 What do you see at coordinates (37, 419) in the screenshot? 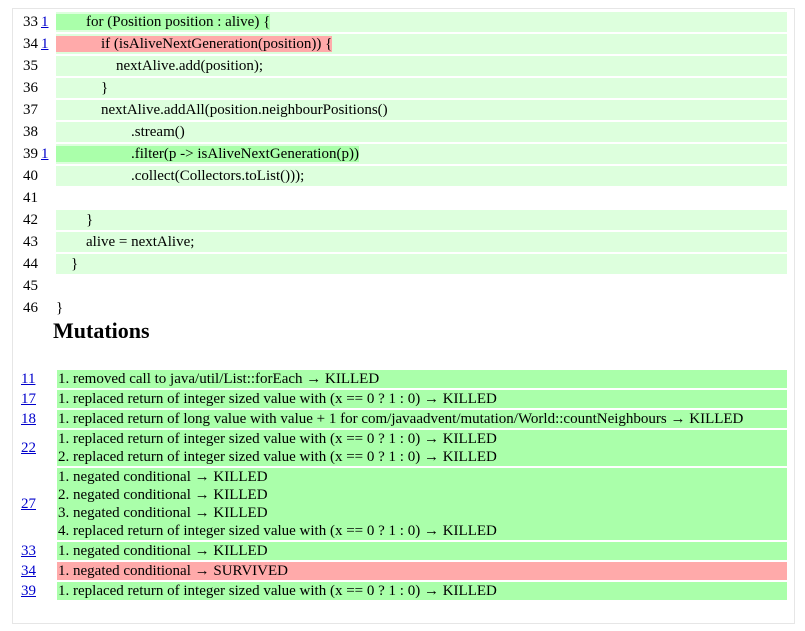
I see `mutation-line-cell: 18` at bounding box center [37, 419].